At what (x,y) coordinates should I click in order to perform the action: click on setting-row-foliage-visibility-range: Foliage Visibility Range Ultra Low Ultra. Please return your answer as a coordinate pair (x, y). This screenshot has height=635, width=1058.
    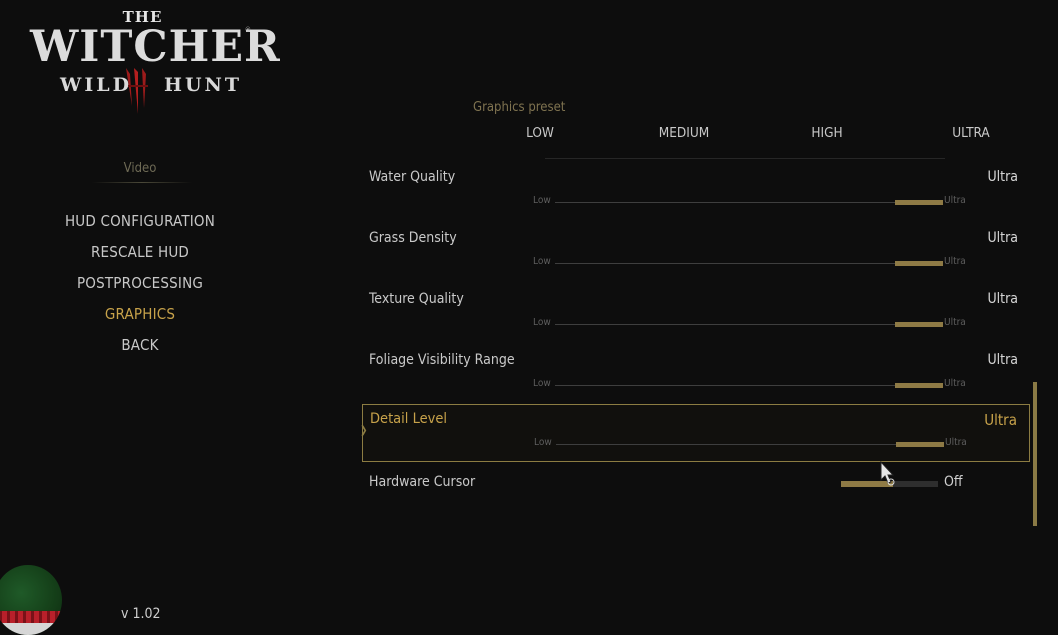
    Looking at the image, I should click on (696, 374).